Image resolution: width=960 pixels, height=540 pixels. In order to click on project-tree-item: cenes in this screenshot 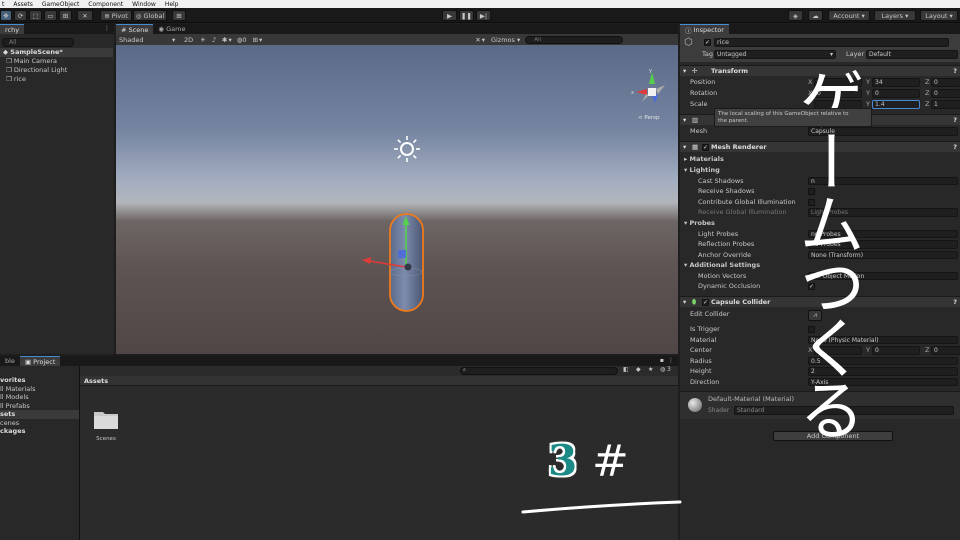, I will do `click(39, 423)`.